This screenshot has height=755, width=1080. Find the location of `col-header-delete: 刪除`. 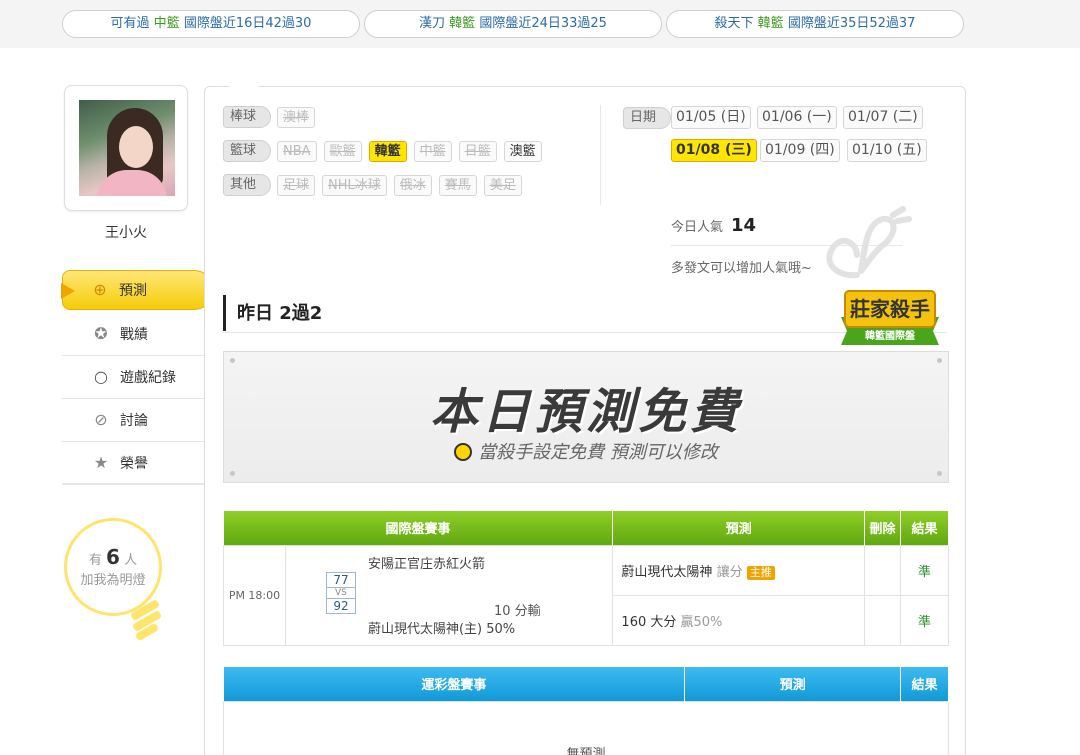

col-header-delete: 刪除 is located at coordinates (883, 528).